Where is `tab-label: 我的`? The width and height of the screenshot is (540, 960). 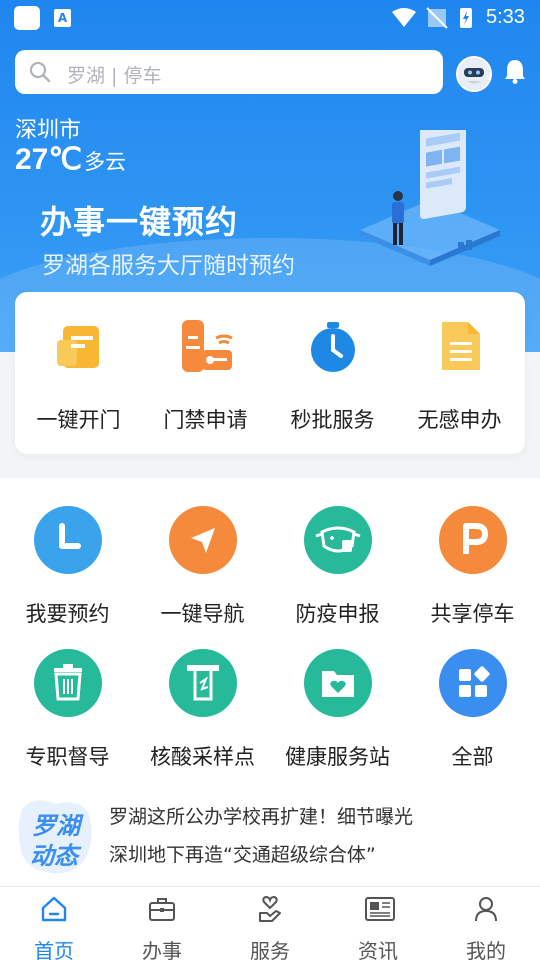
tab-label: 我的 is located at coordinates (486, 949).